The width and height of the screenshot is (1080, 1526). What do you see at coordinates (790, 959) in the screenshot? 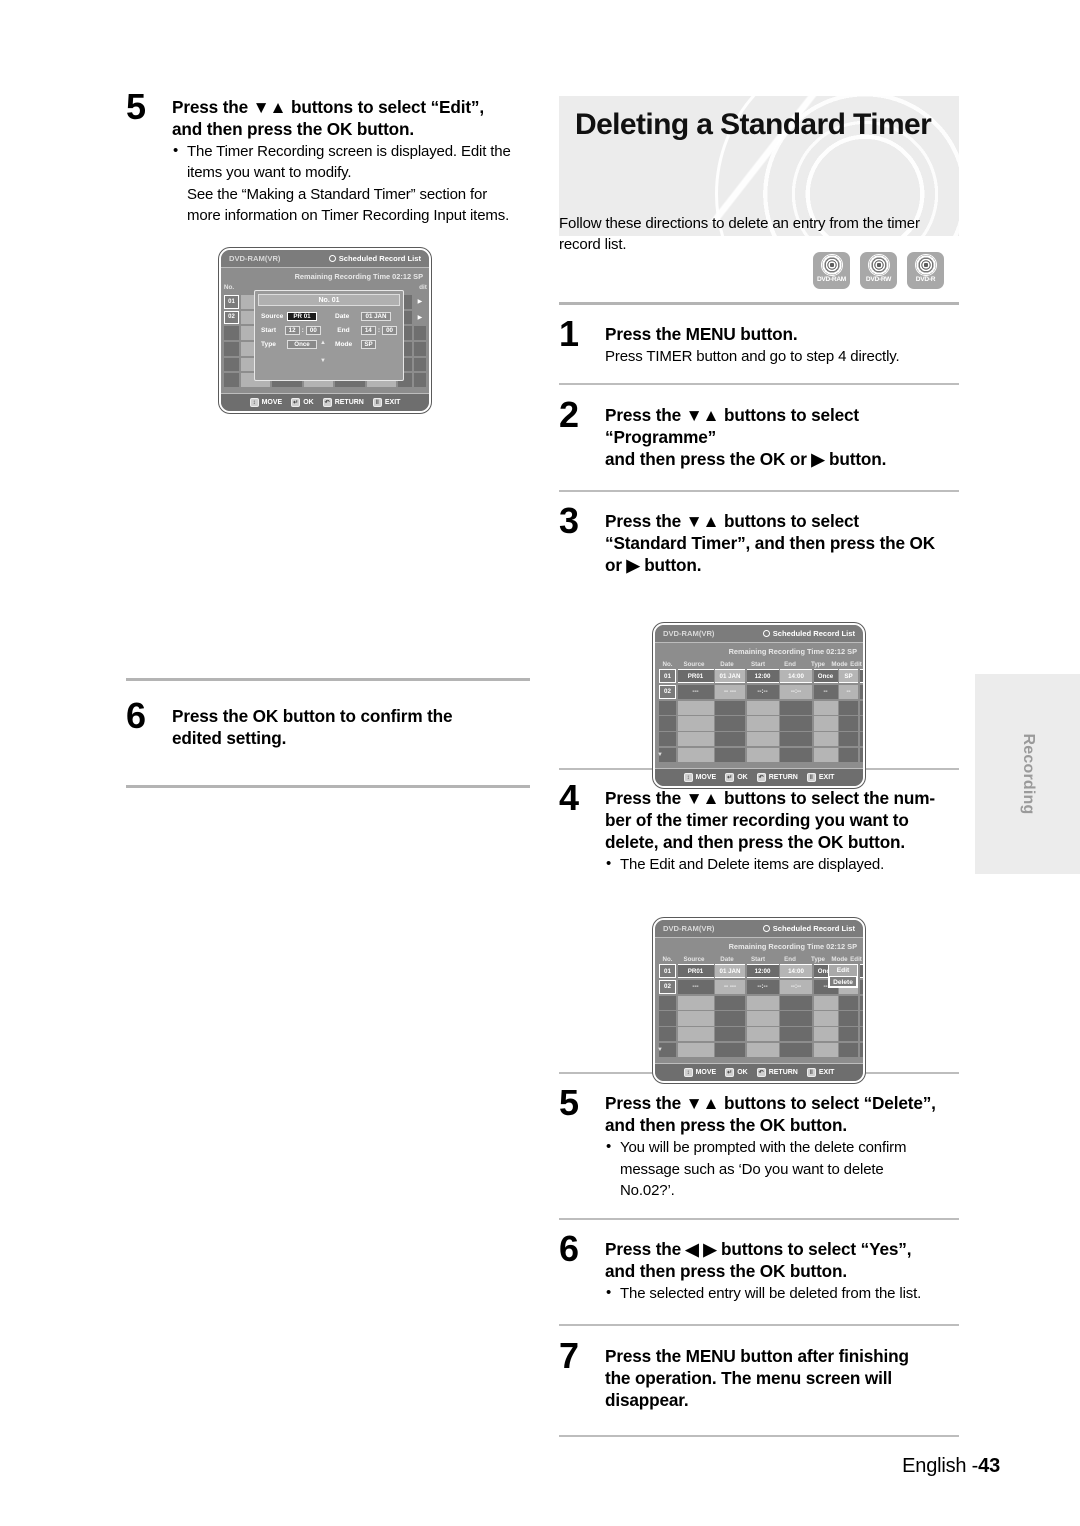
I see `column-header-end: End` at bounding box center [790, 959].